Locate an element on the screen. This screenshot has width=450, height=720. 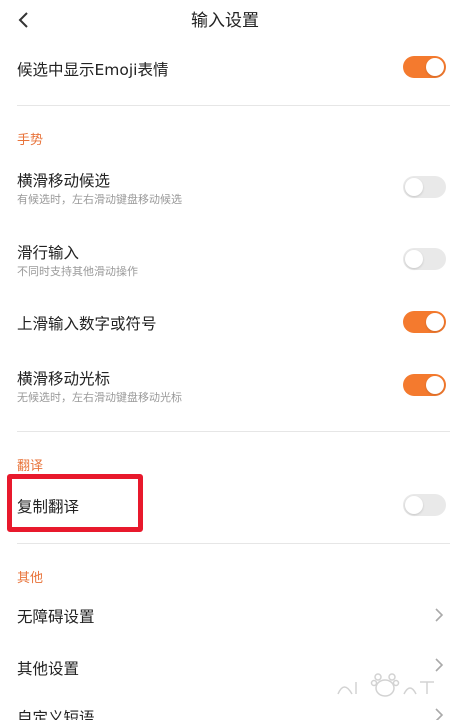
section-label-gesture: 手势 is located at coordinates (30, 140).